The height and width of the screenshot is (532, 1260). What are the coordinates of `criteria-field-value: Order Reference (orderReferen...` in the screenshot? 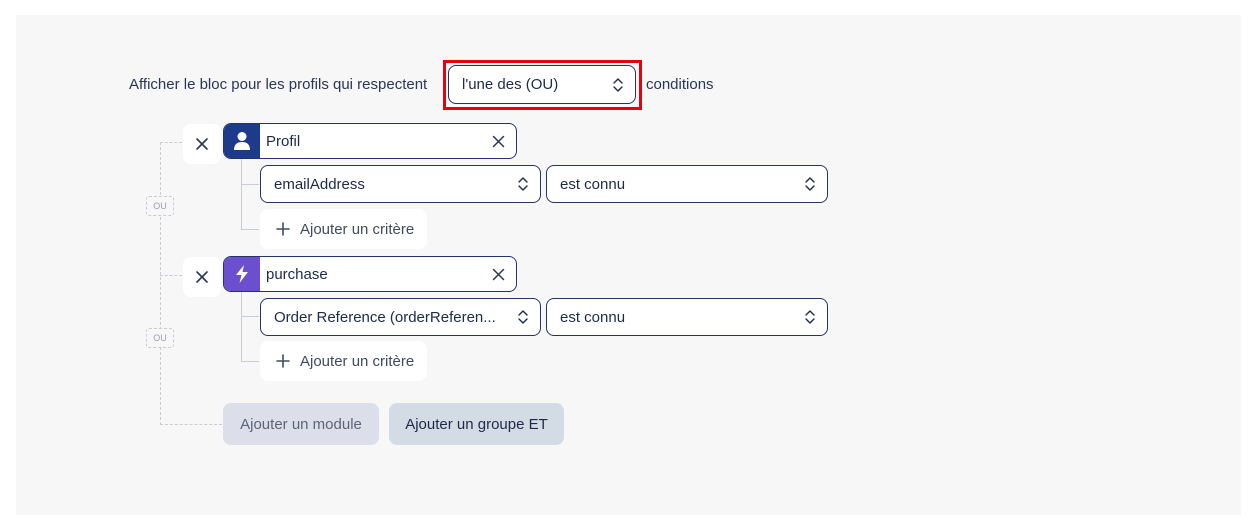 It's located at (385, 317).